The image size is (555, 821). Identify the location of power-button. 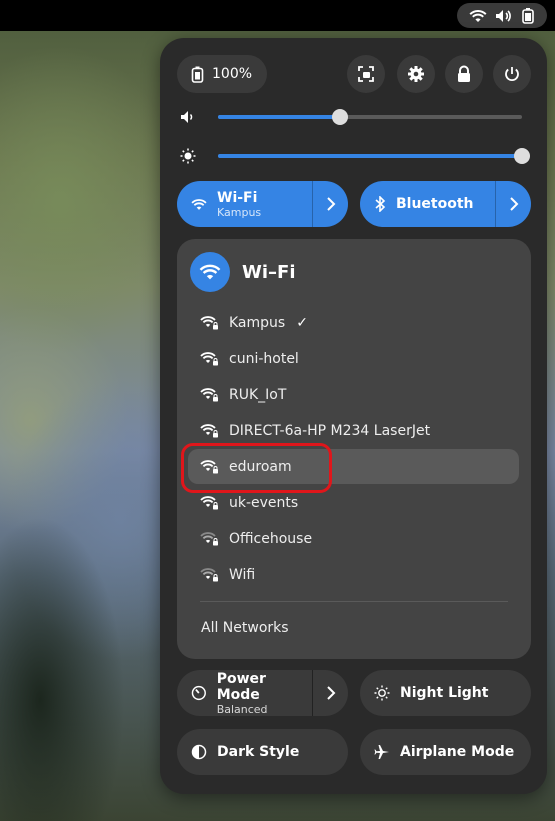
(512, 74).